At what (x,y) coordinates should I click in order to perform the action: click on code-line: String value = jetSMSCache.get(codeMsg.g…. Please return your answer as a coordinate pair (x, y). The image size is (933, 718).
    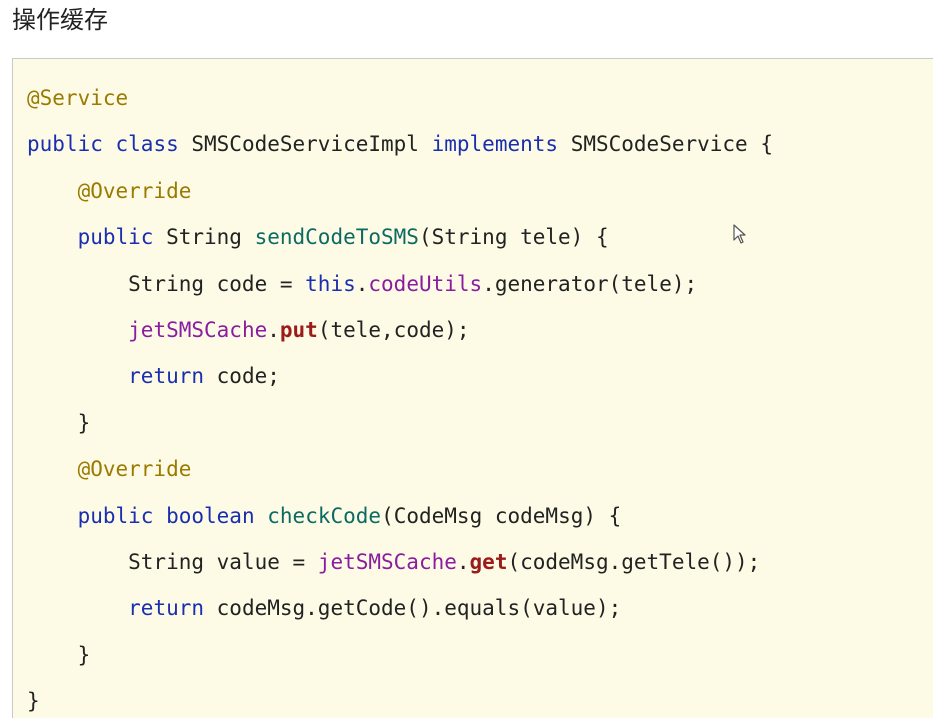
    Looking at the image, I should click on (400, 562).